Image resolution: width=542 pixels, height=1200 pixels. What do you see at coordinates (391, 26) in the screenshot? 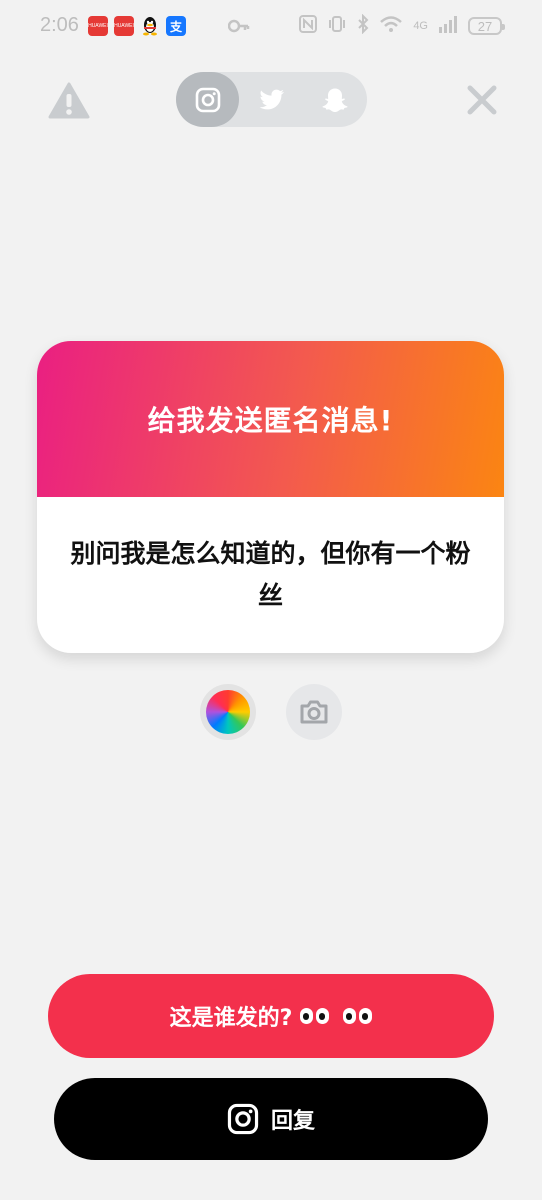
I see `wifi-icon` at bounding box center [391, 26].